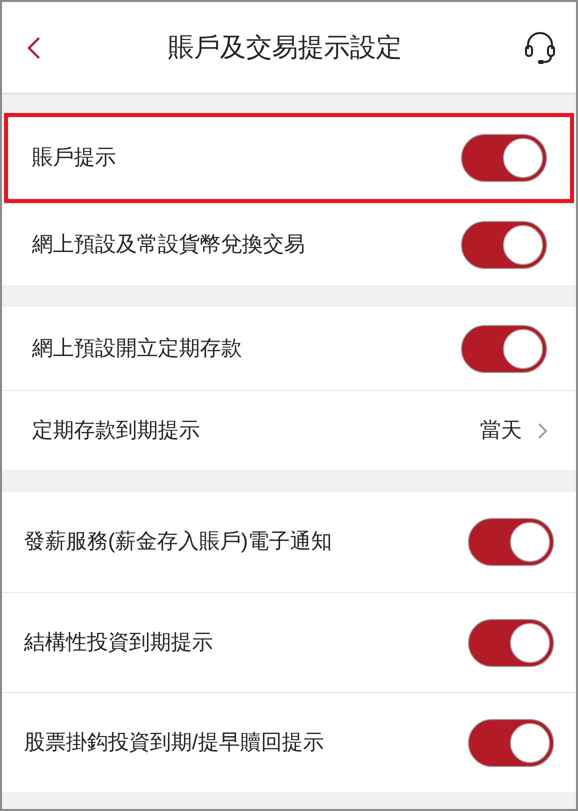 The height and width of the screenshot is (811, 578). I want to click on setting-label: 發薪服務(薪金存入賬戶)電子通知, so click(178, 542).